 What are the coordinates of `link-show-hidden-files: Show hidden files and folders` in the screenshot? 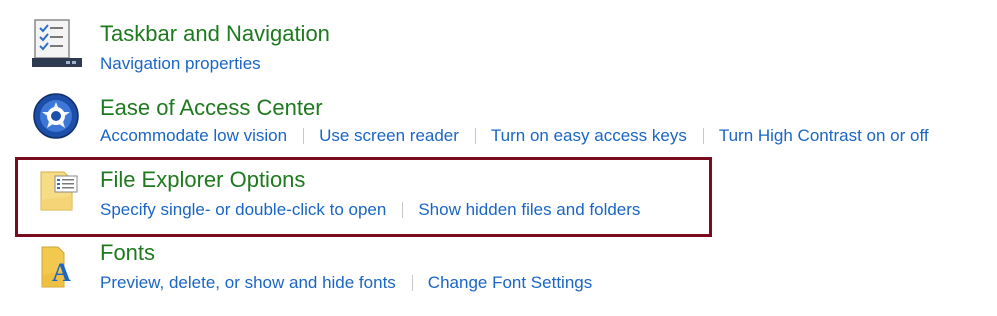 It's located at (529, 210).